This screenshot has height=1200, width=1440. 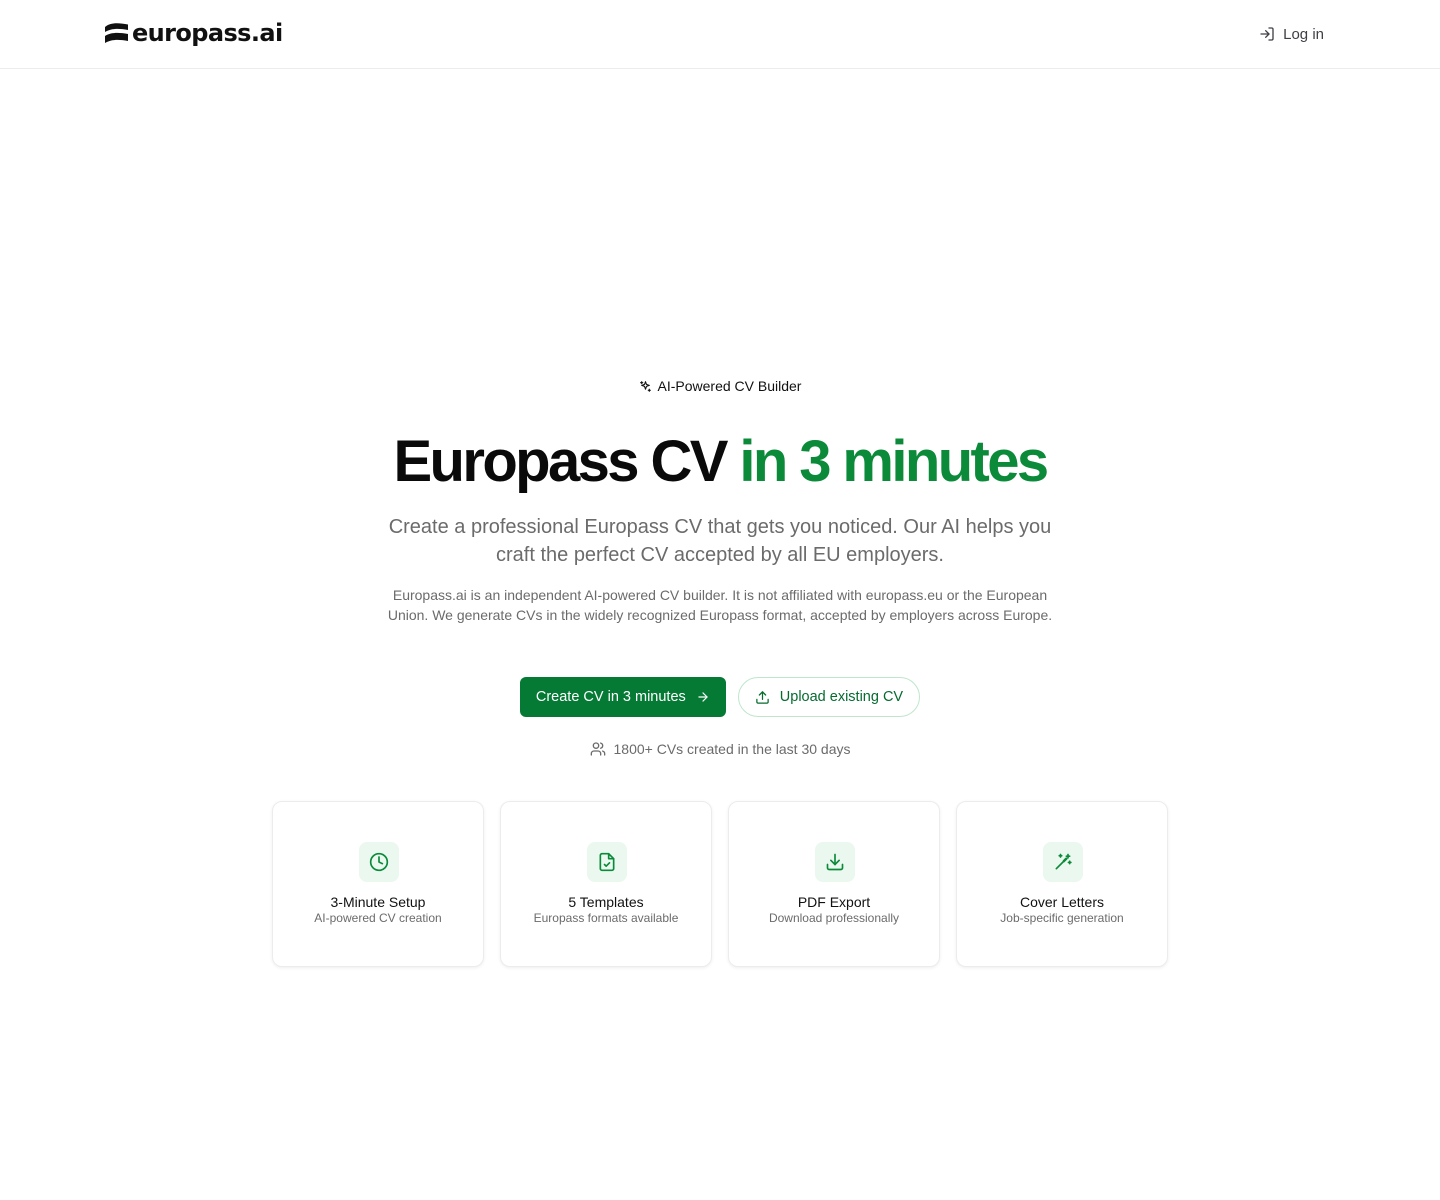 I want to click on arrow-right-icon, so click(x=703, y=697).